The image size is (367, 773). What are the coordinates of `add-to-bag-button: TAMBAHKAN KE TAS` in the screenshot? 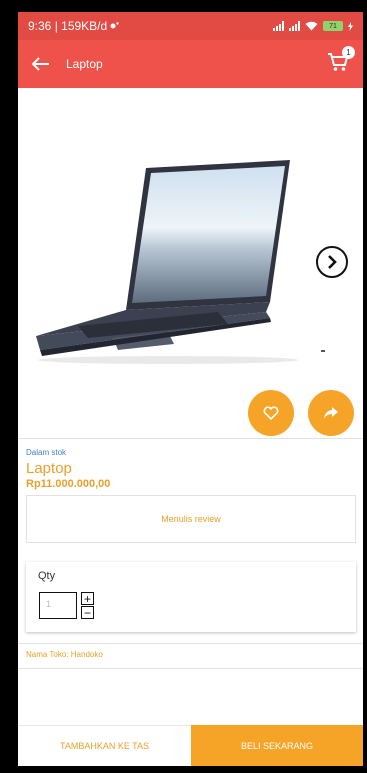 It's located at (104, 745).